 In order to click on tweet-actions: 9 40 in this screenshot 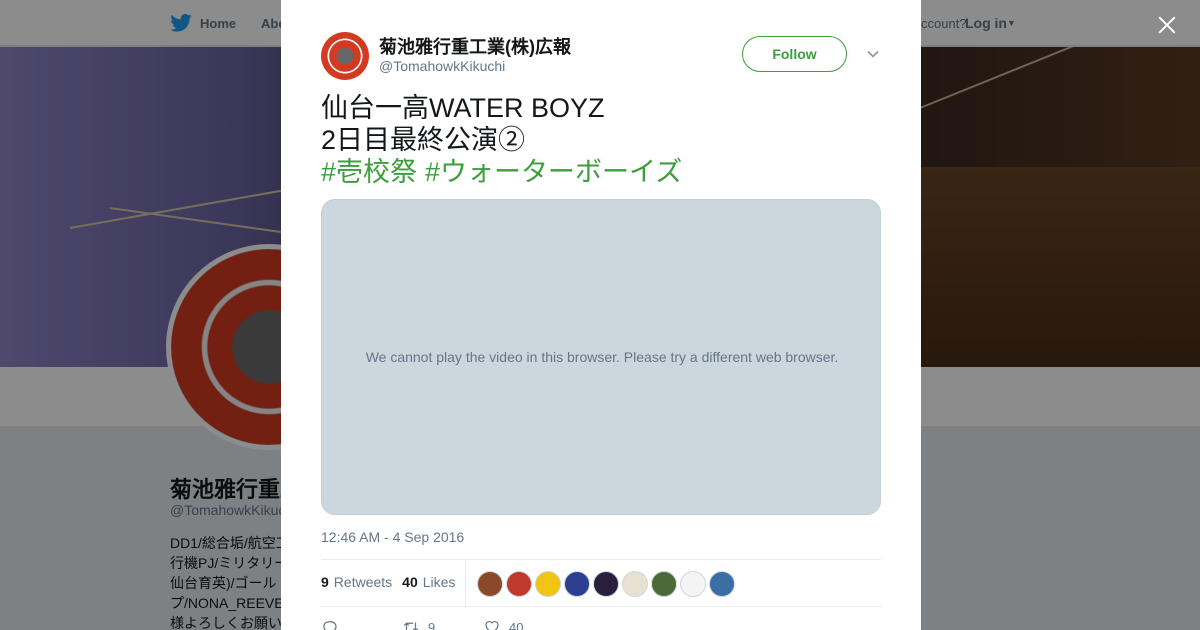, I will do `click(442, 624)`.